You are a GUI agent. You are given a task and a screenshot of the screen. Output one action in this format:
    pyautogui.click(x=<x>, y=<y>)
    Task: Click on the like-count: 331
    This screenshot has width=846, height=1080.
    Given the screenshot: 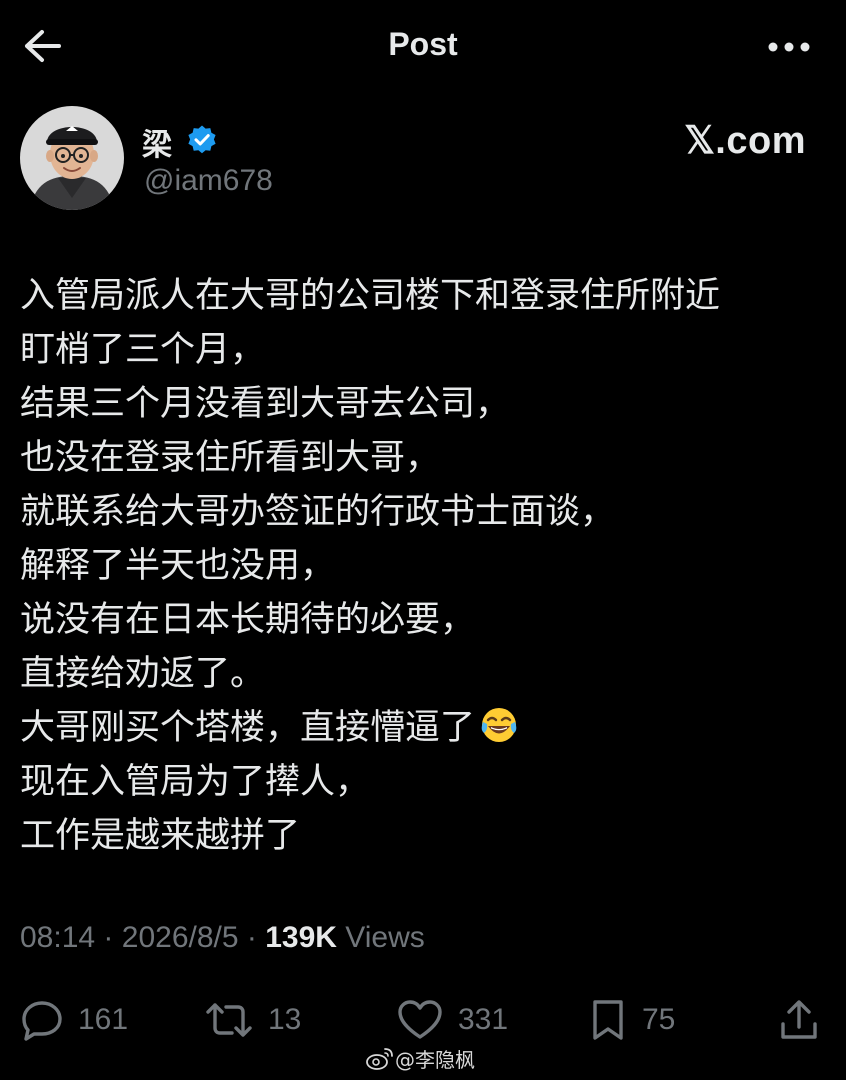 What is the action you would take?
    pyautogui.click(x=483, y=1019)
    